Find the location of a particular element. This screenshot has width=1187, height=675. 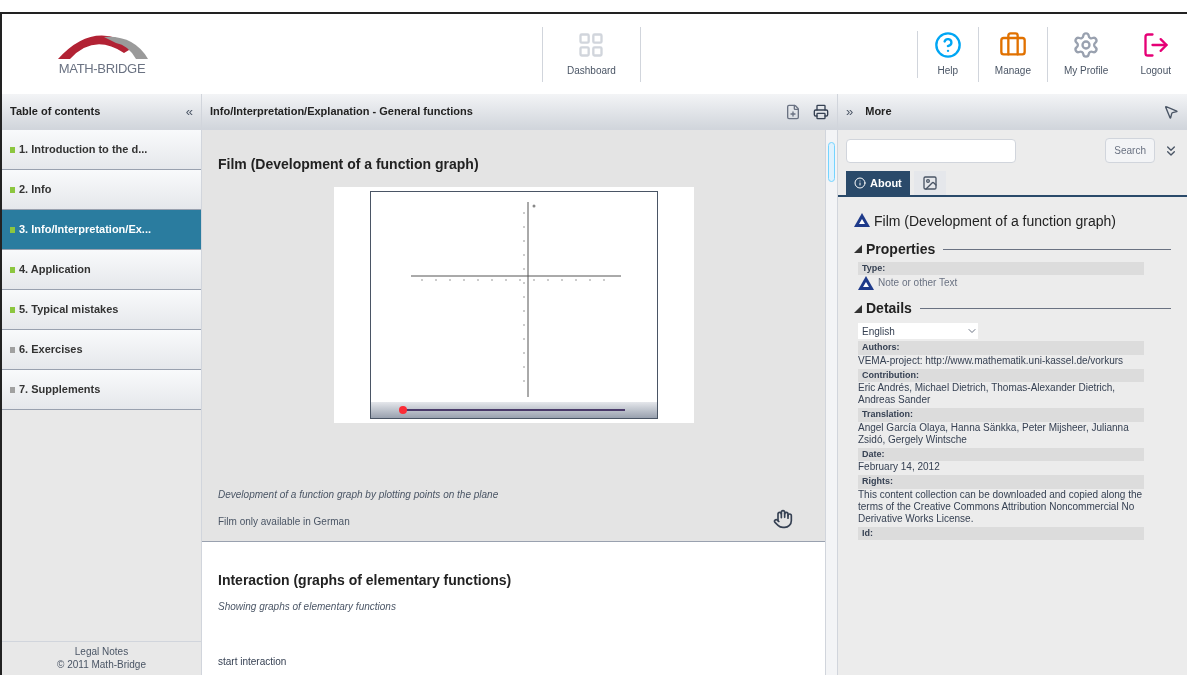

player-control-bar is located at coordinates (513, 410).